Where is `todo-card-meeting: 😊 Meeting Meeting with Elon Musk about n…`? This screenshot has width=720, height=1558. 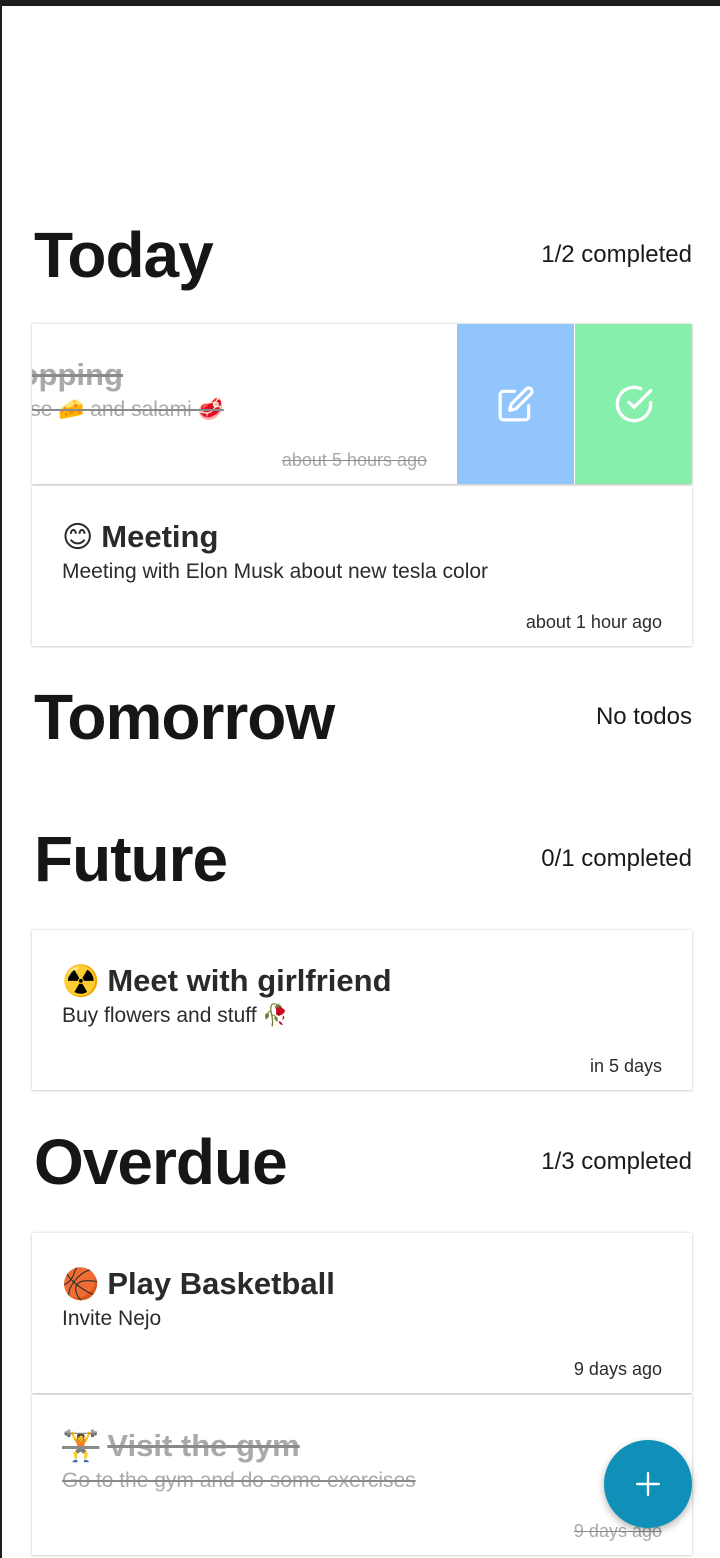 todo-card-meeting: 😊 Meeting Meeting with Elon Musk about n… is located at coordinates (362, 566).